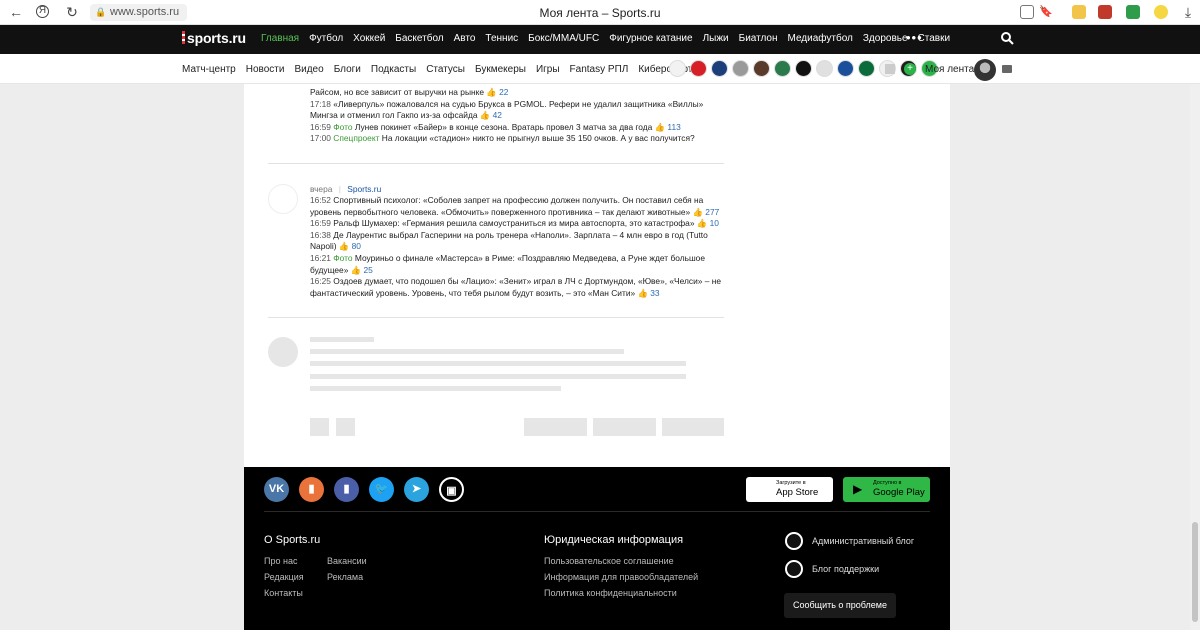 The image size is (1200, 630). What do you see at coordinates (283, 199) in the screenshot?
I see `source-avatar` at bounding box center [283, 199].